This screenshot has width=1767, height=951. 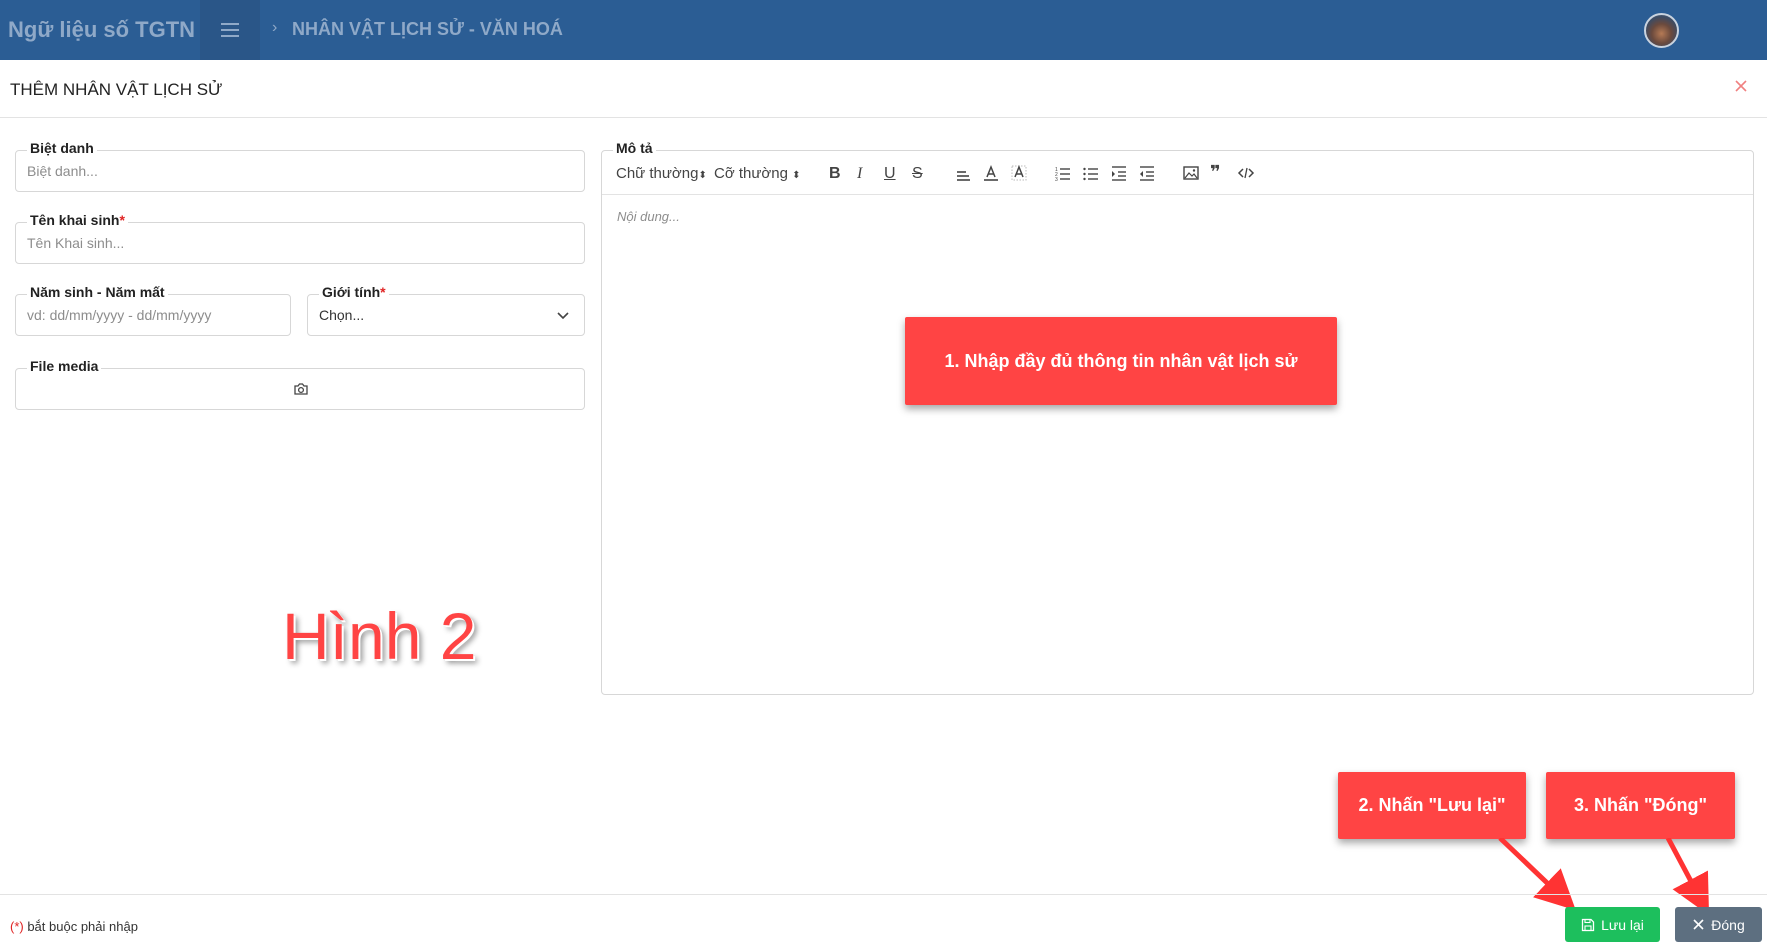 I want to click on nickname-label: Biệt danh, so click(x=62, y=148).